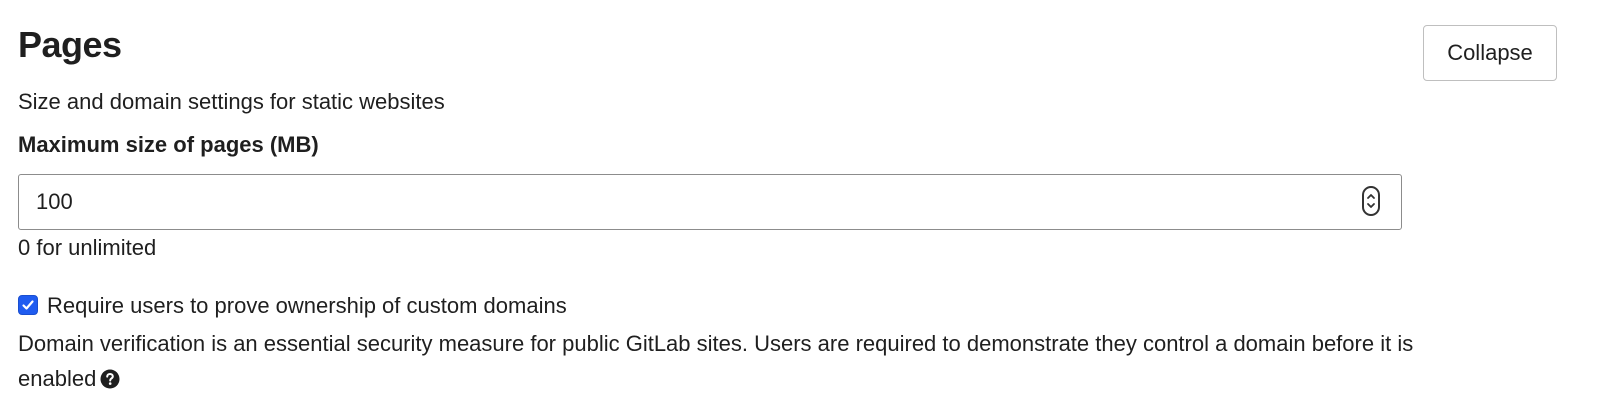 The height and width of the screenshot is (410, 1597). What do you see at coordinates (110, 376) in the screenshot?
I see `question-circle-icon` at bounding box center [110, 376].